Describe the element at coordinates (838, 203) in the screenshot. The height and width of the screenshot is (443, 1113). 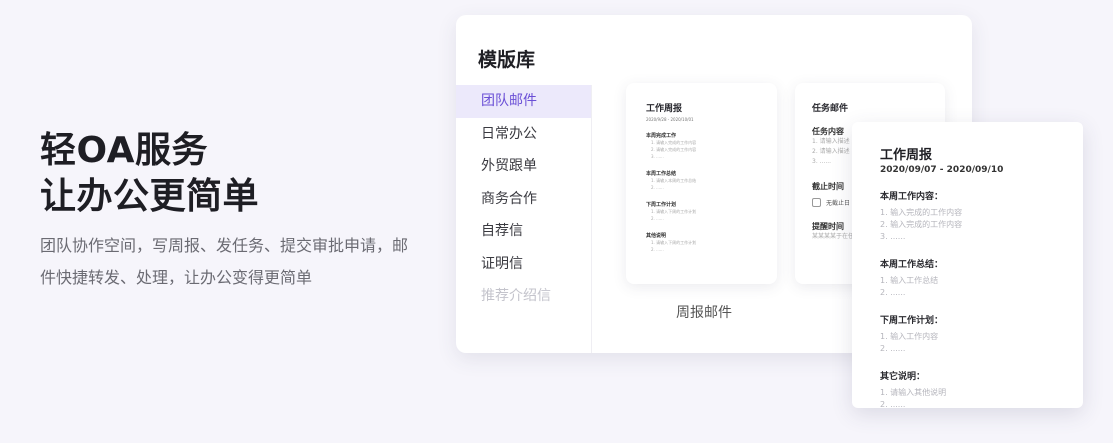
I see `checkbox-label: 无截止日` at that location.